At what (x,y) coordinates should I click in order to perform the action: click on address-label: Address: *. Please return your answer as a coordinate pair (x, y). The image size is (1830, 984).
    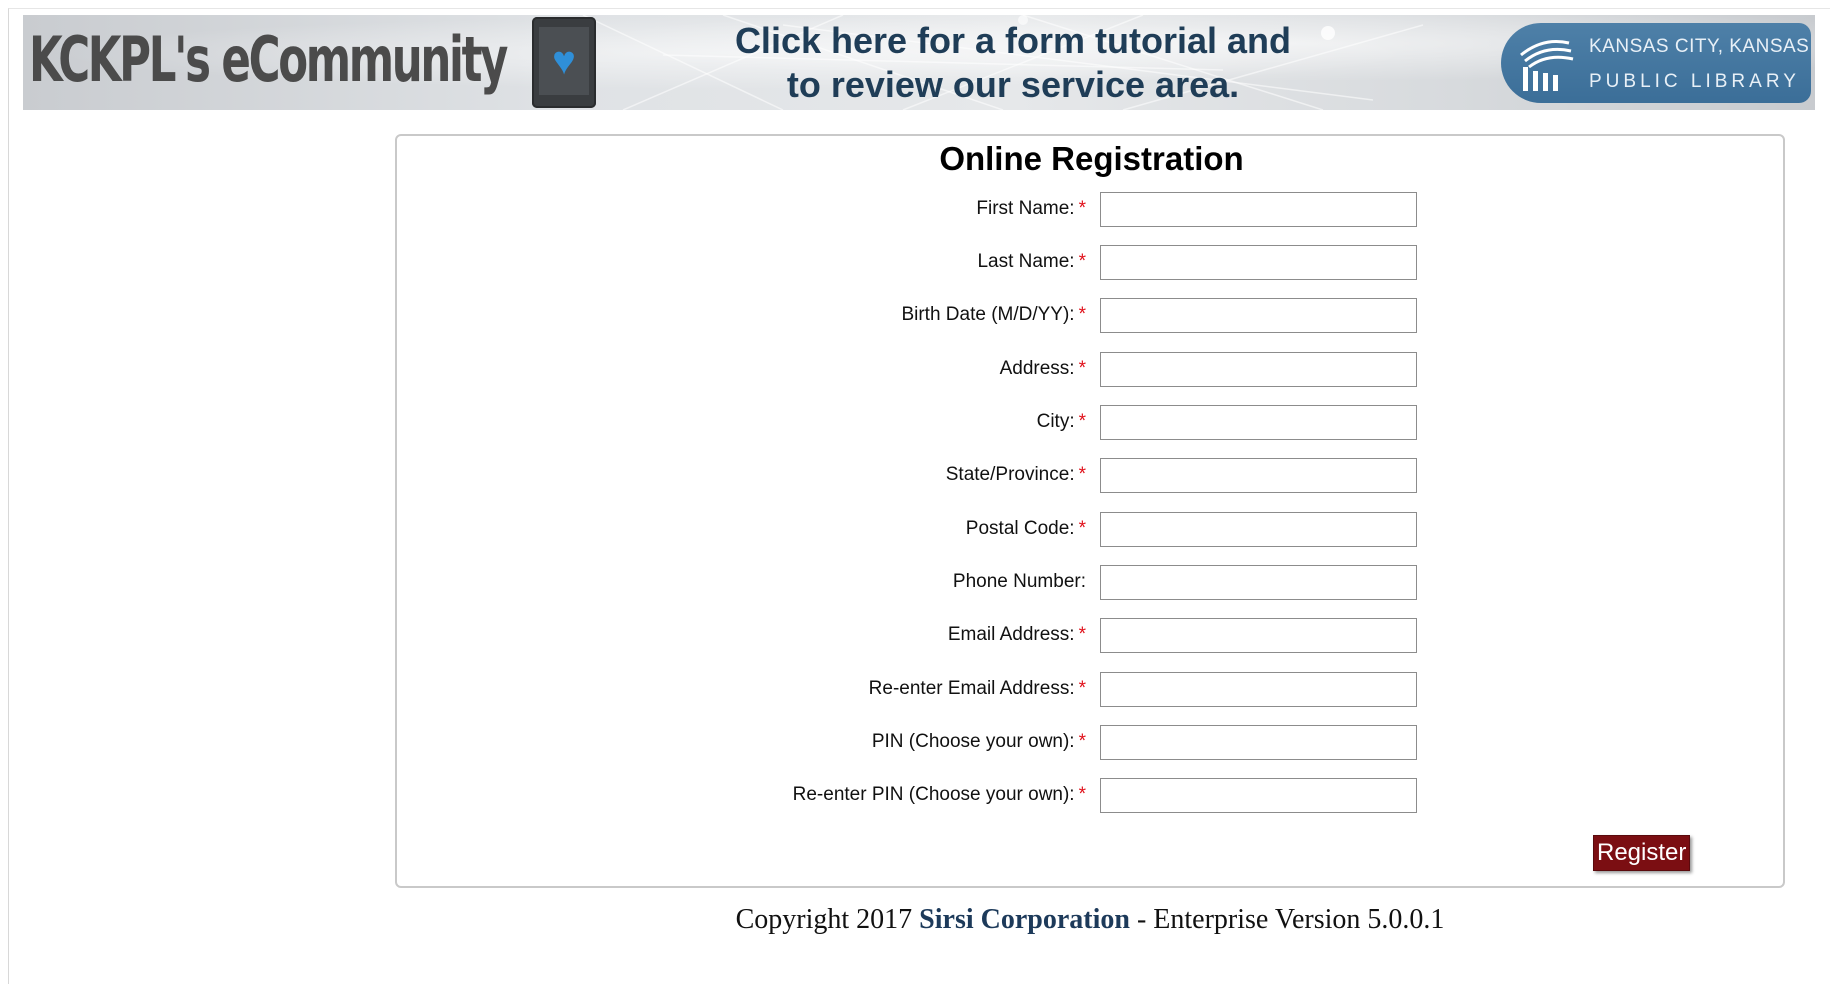
    Looking at the image, I should click on (1042, 368).